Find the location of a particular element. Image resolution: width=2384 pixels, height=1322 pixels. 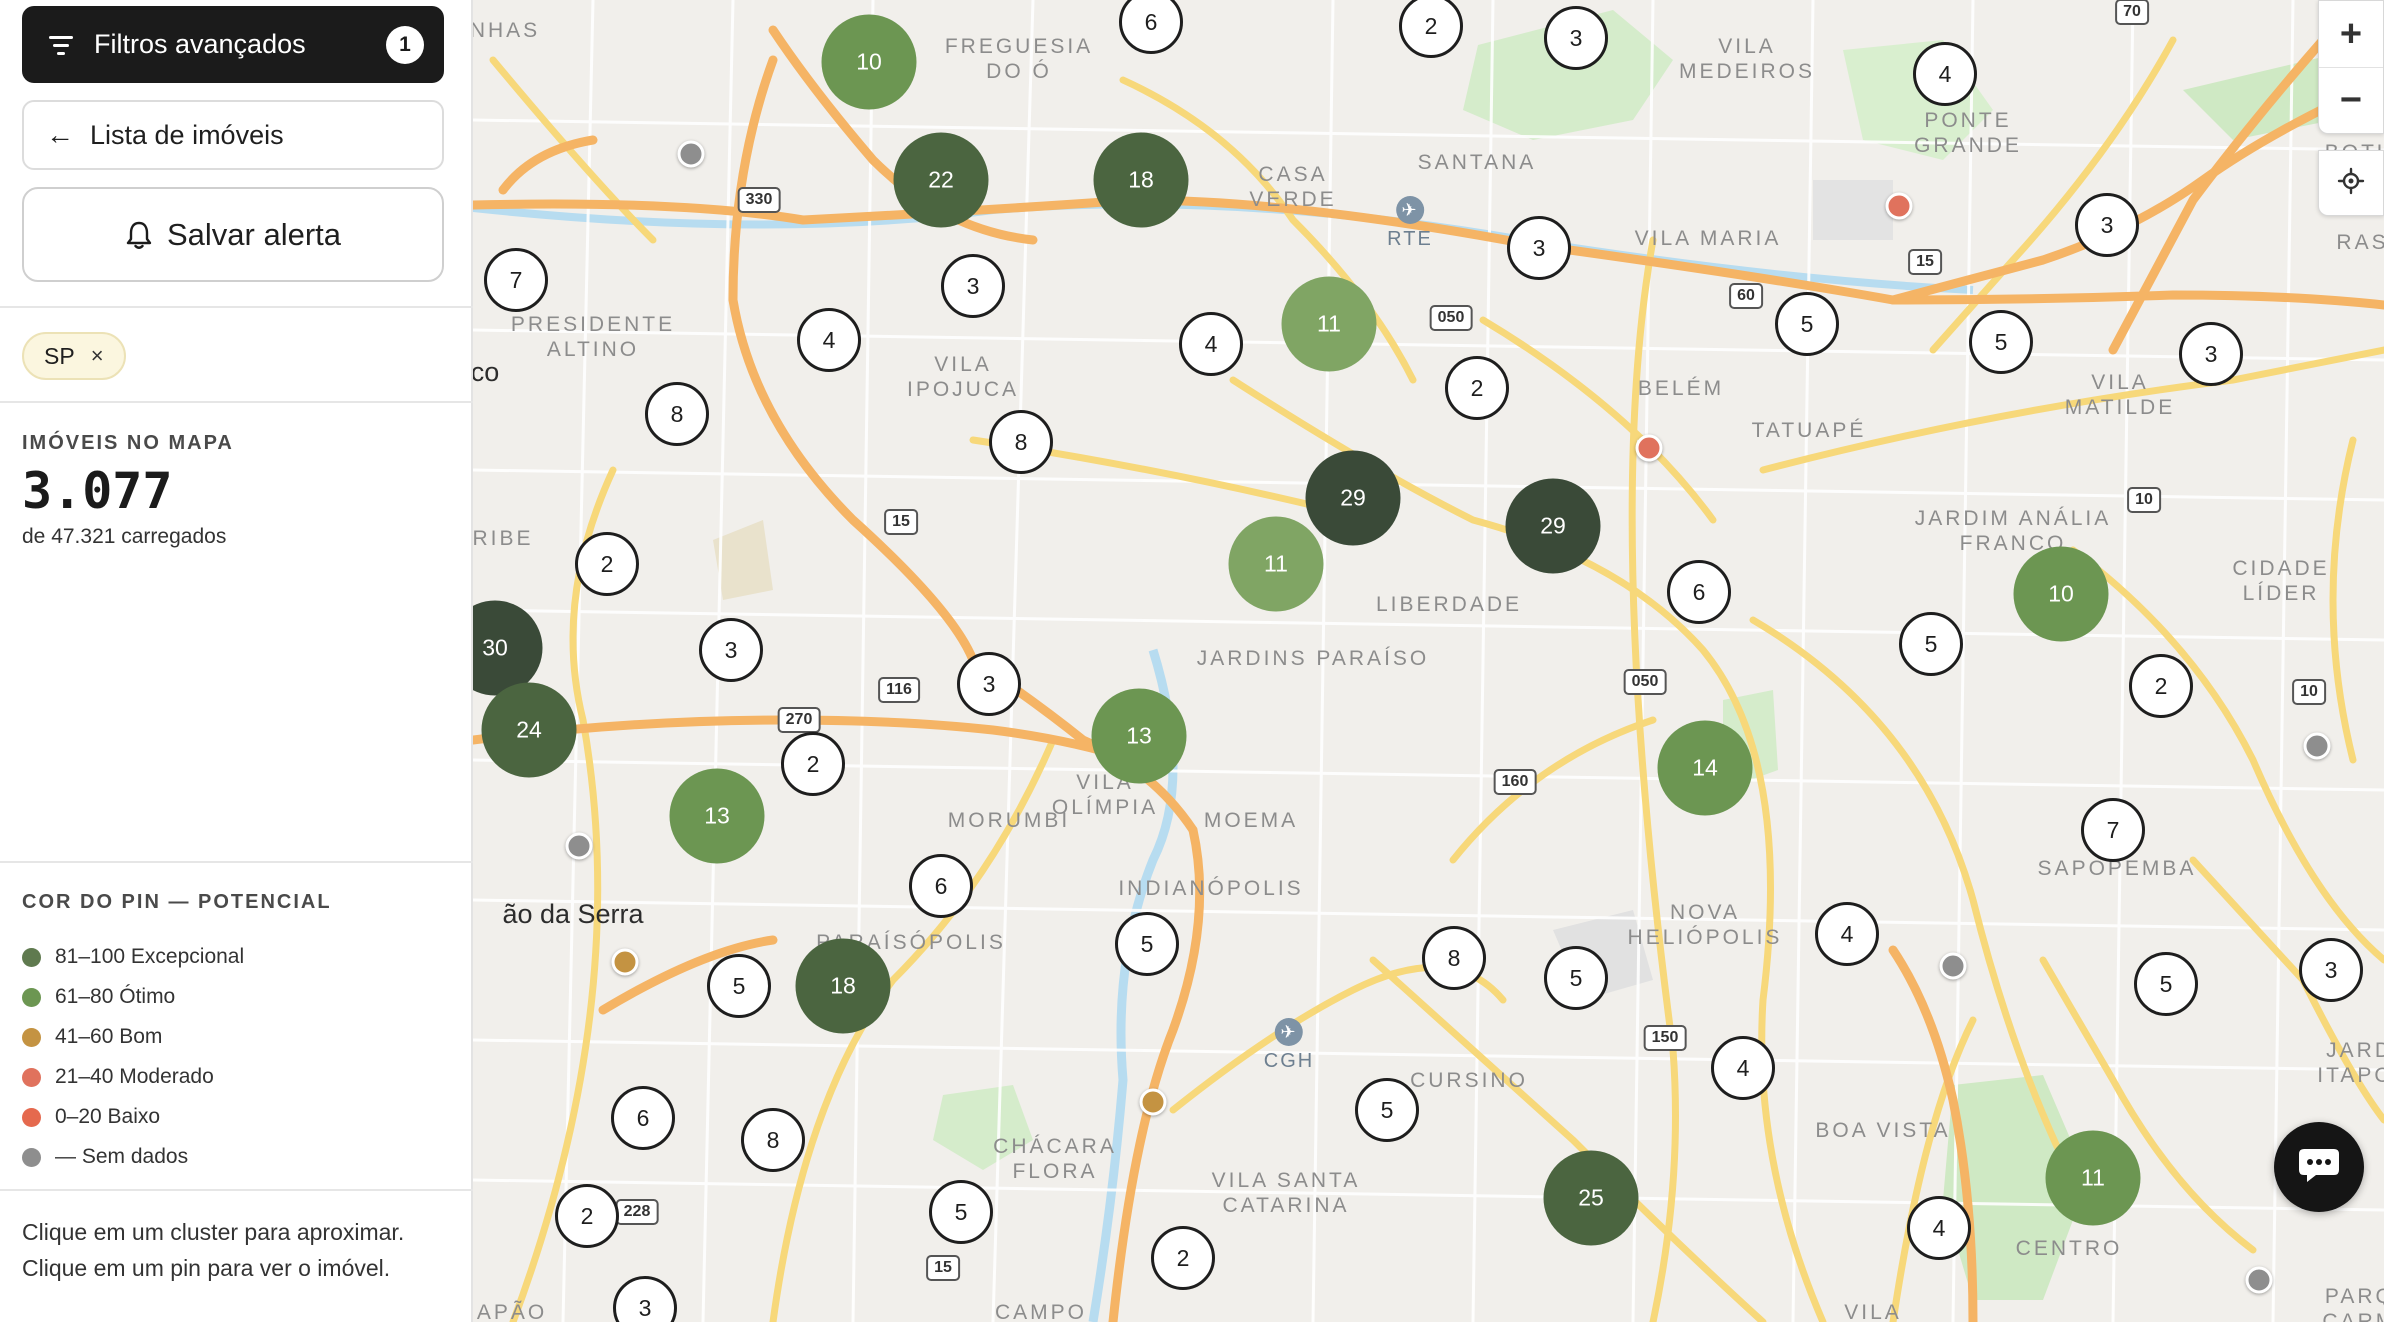

place-label: CENTRO is located at coordinates (2069, 1248).